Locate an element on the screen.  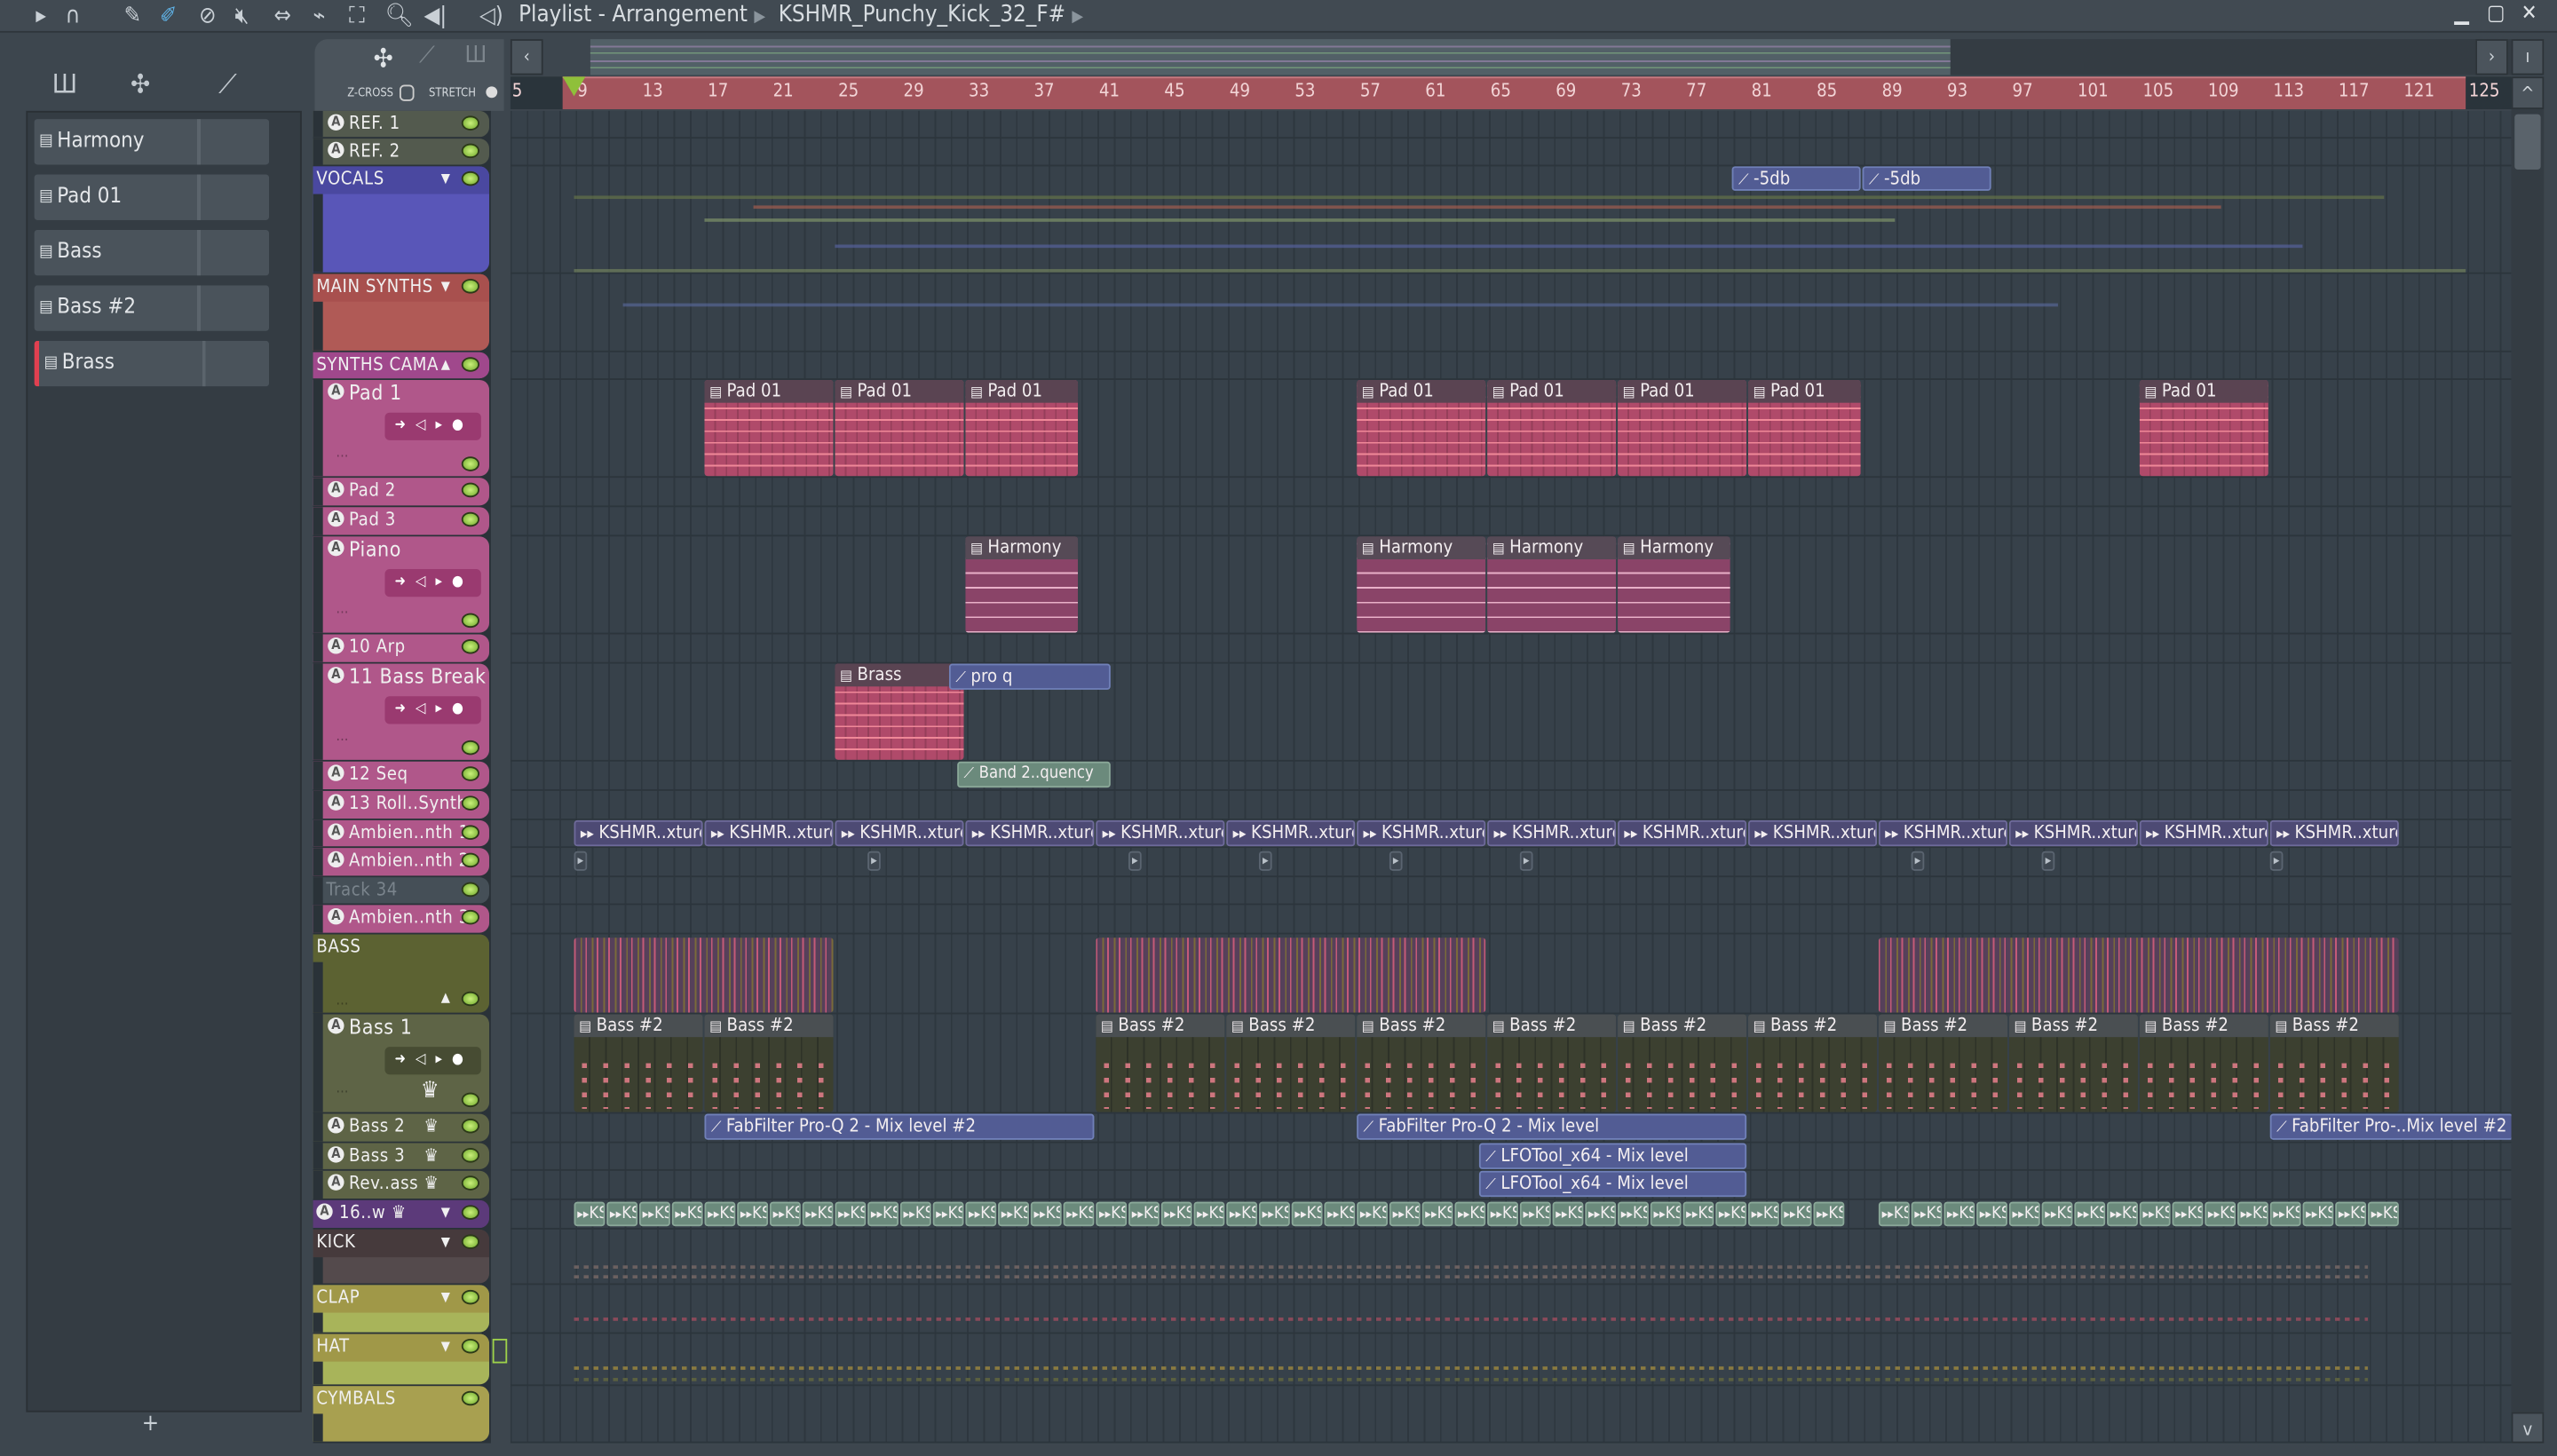
automation-clip: ⟋ LFOTool_x64 - Mix level is located at coordinates (1612, 1156).